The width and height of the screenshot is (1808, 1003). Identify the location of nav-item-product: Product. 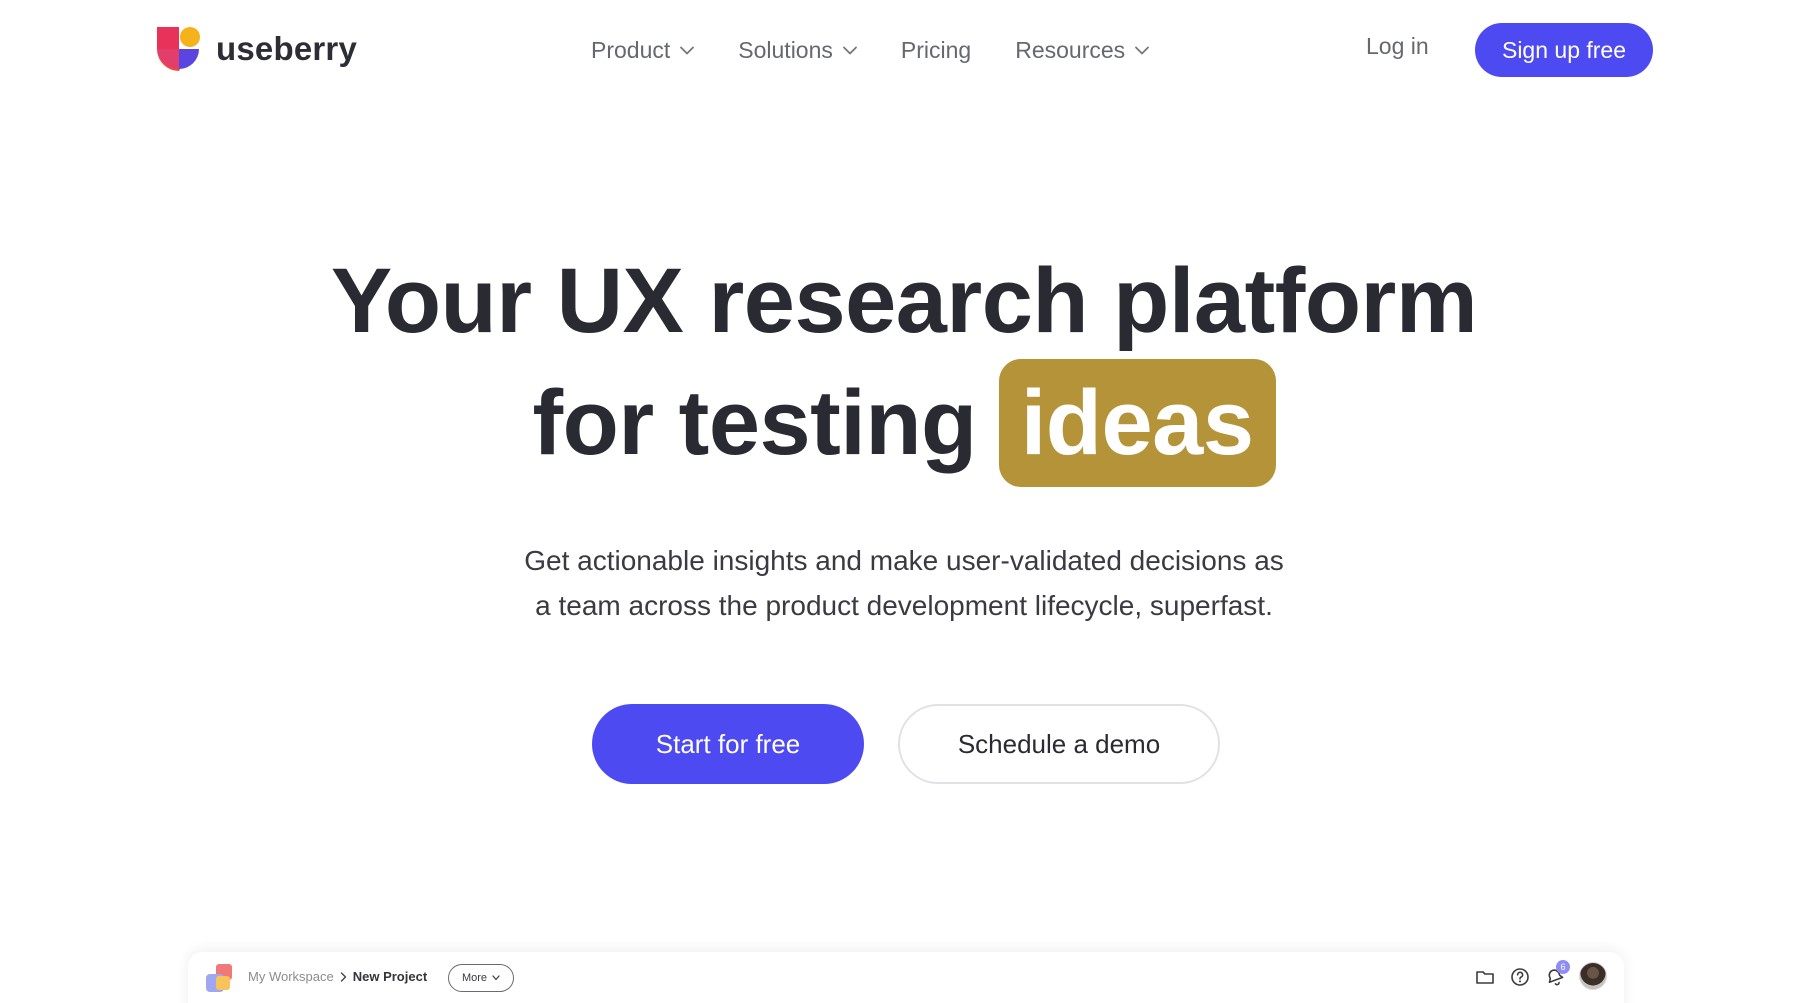
(643, 50).